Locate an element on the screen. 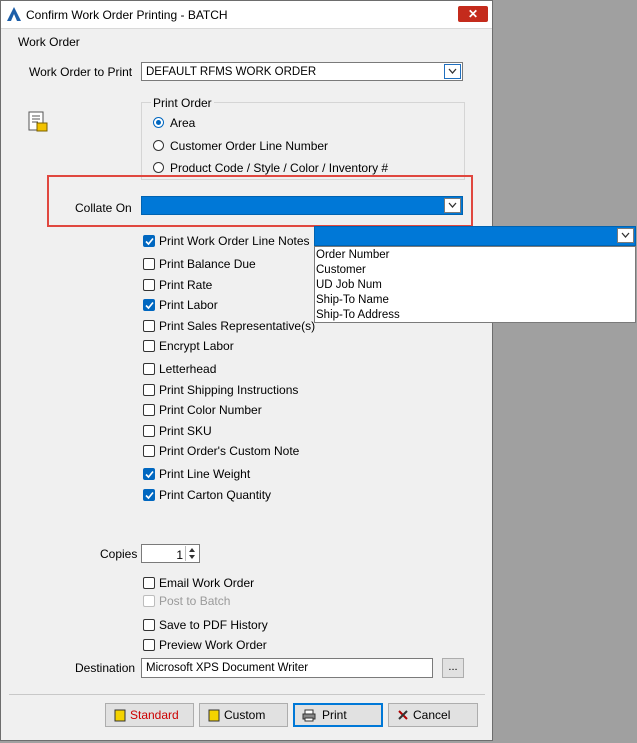 The height and width of the screenshot is (743, 637). copies-value: 1 is located at coordinates (179, 555).